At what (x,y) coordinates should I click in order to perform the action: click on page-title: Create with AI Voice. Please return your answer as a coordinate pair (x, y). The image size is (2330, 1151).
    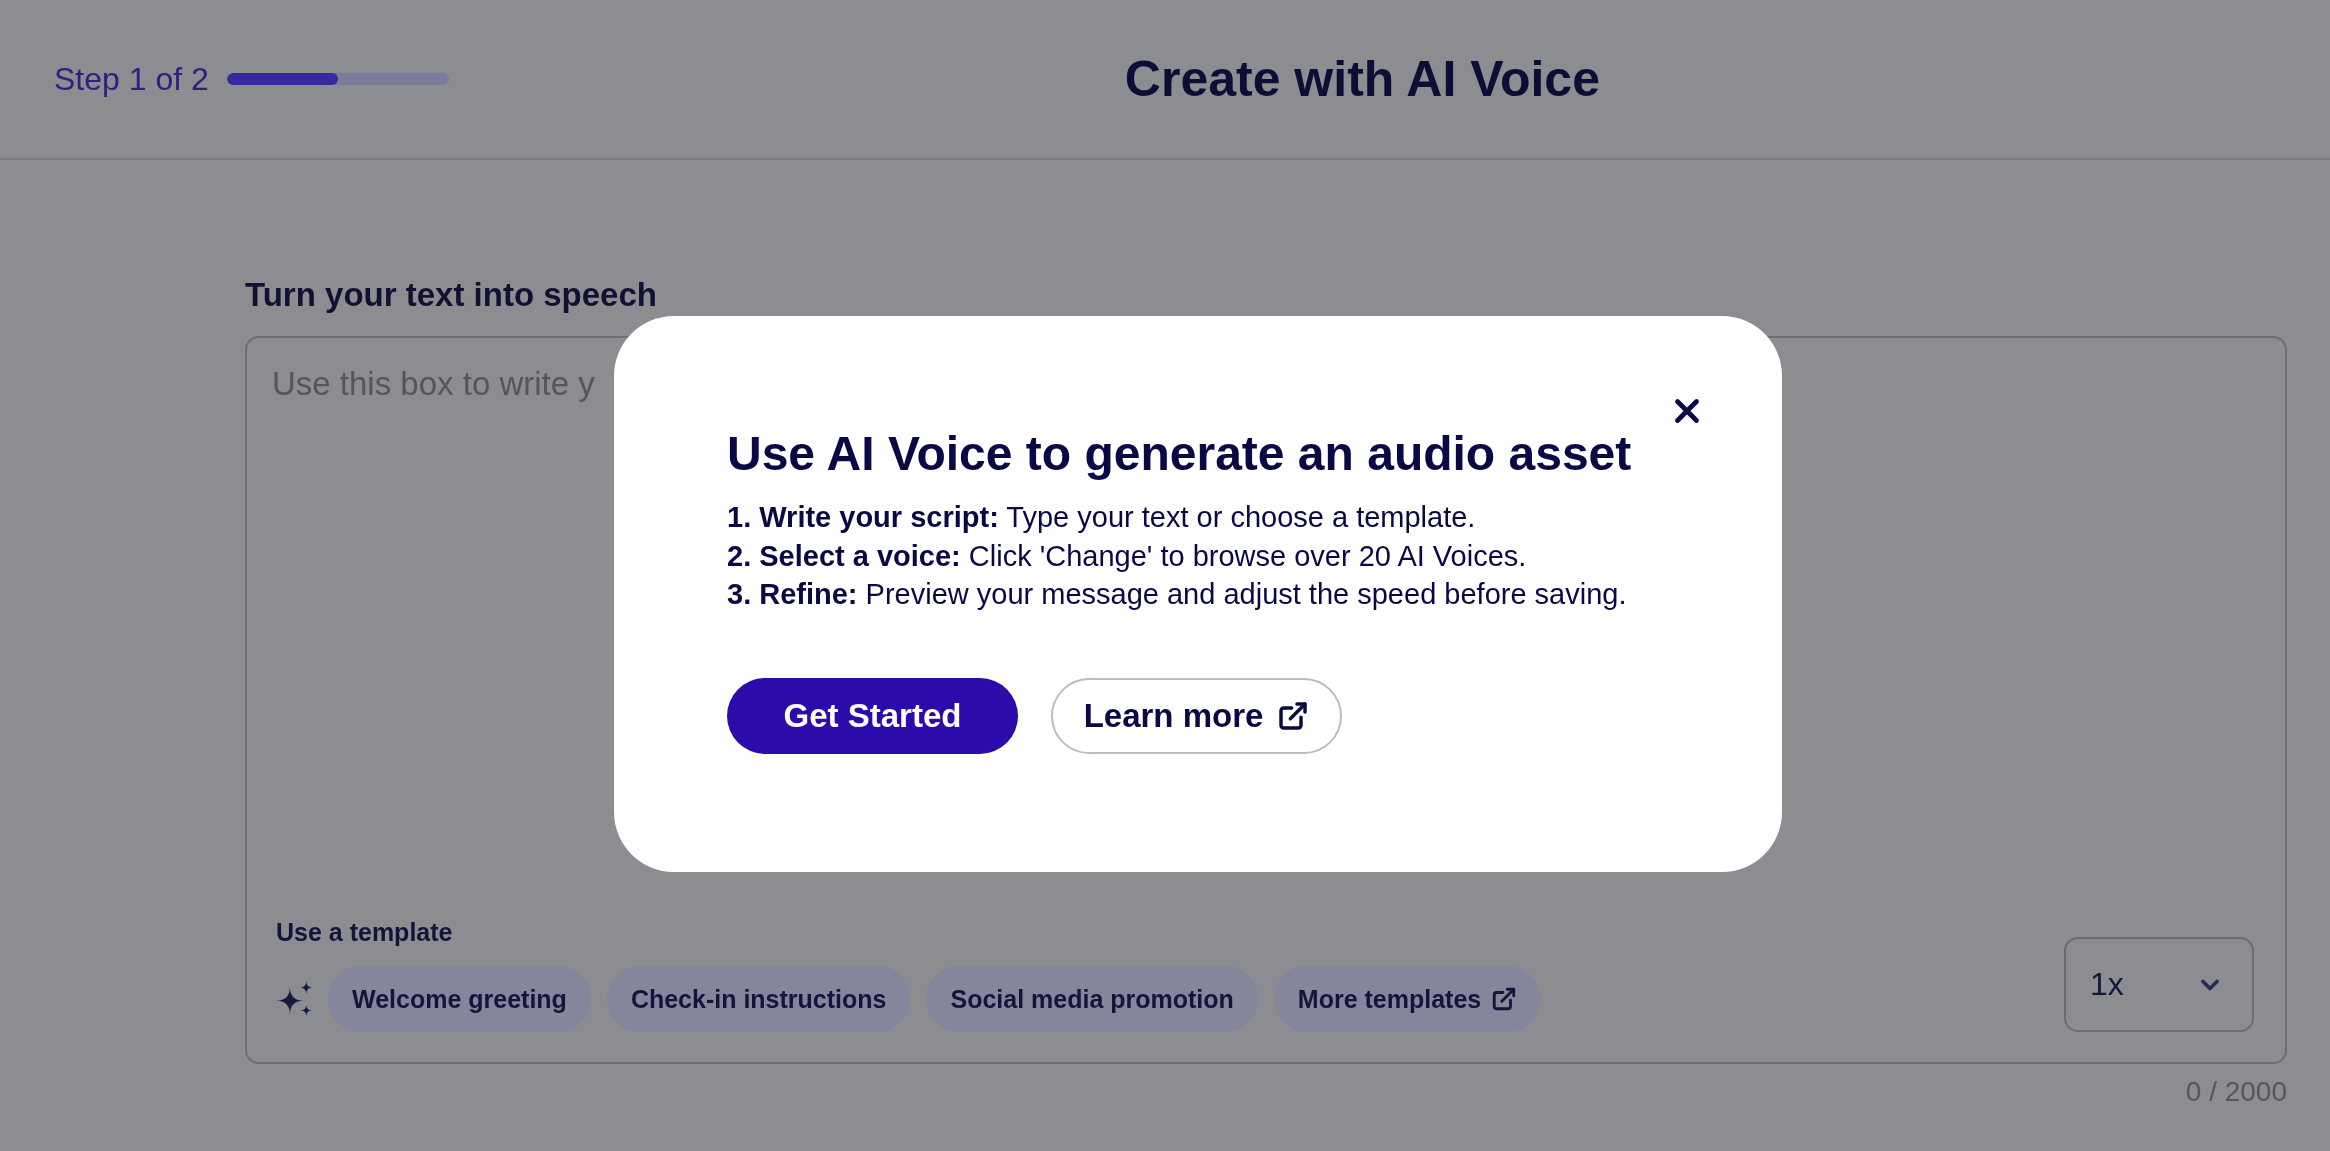
    Looking at the image, I should click on (1362, 79).